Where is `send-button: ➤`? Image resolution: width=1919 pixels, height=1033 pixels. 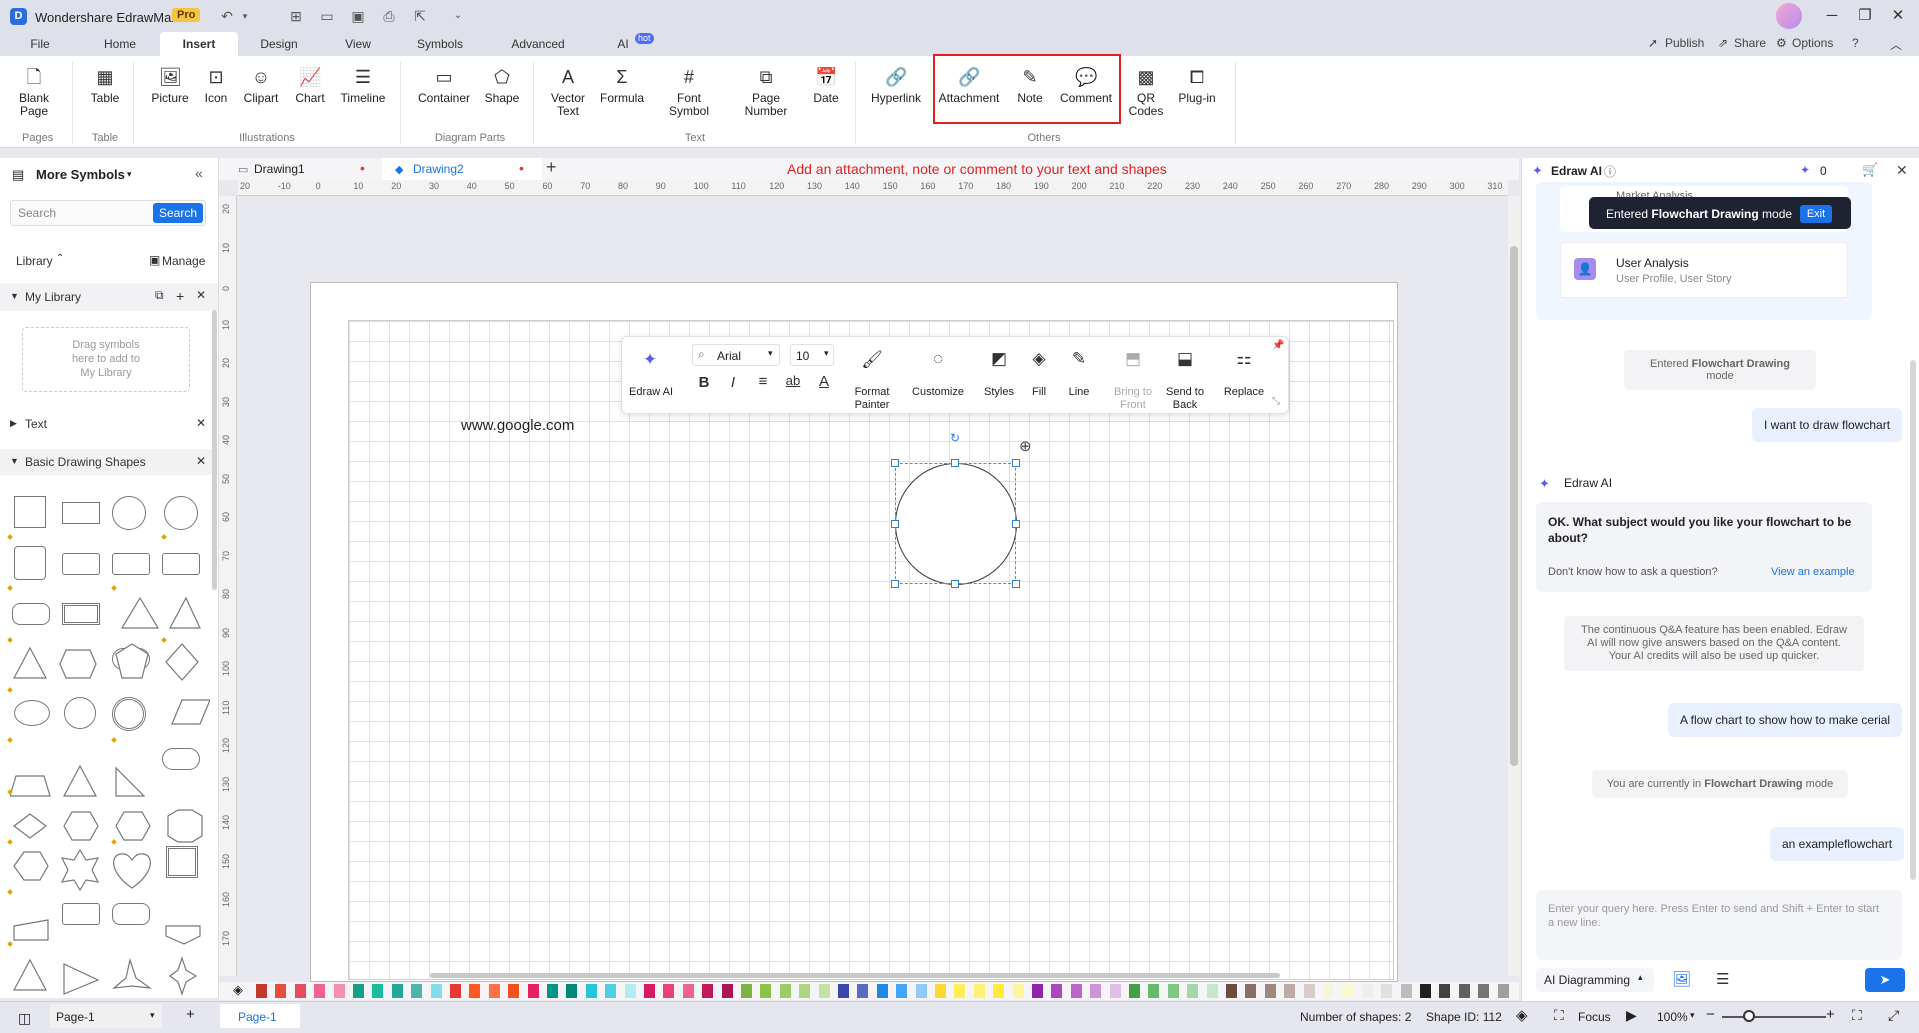 send-button: ➤ is located at coordinates (1885, 980).